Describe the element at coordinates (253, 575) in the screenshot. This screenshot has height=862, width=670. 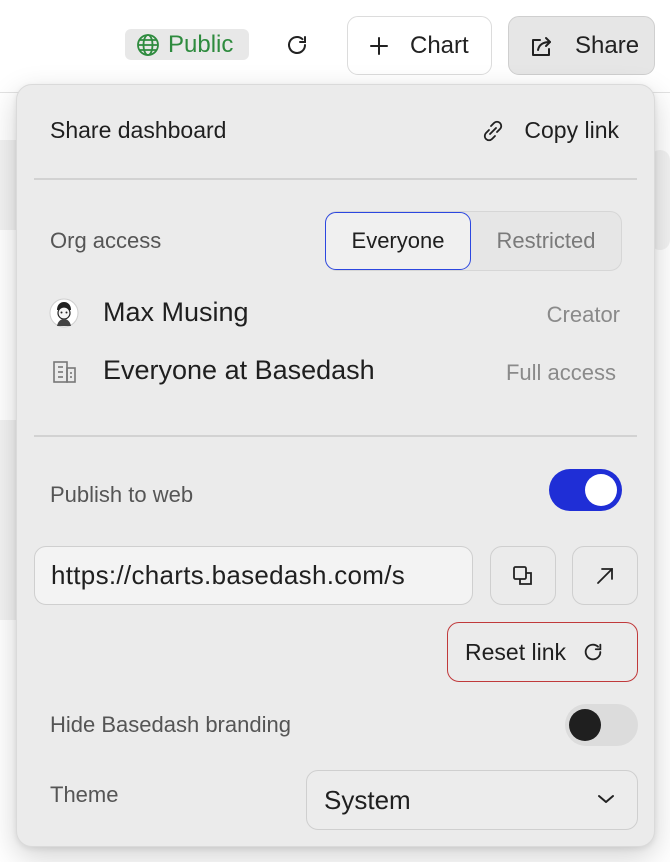
I see `public-url-field: https://charts.basedash.com/s` at that location.